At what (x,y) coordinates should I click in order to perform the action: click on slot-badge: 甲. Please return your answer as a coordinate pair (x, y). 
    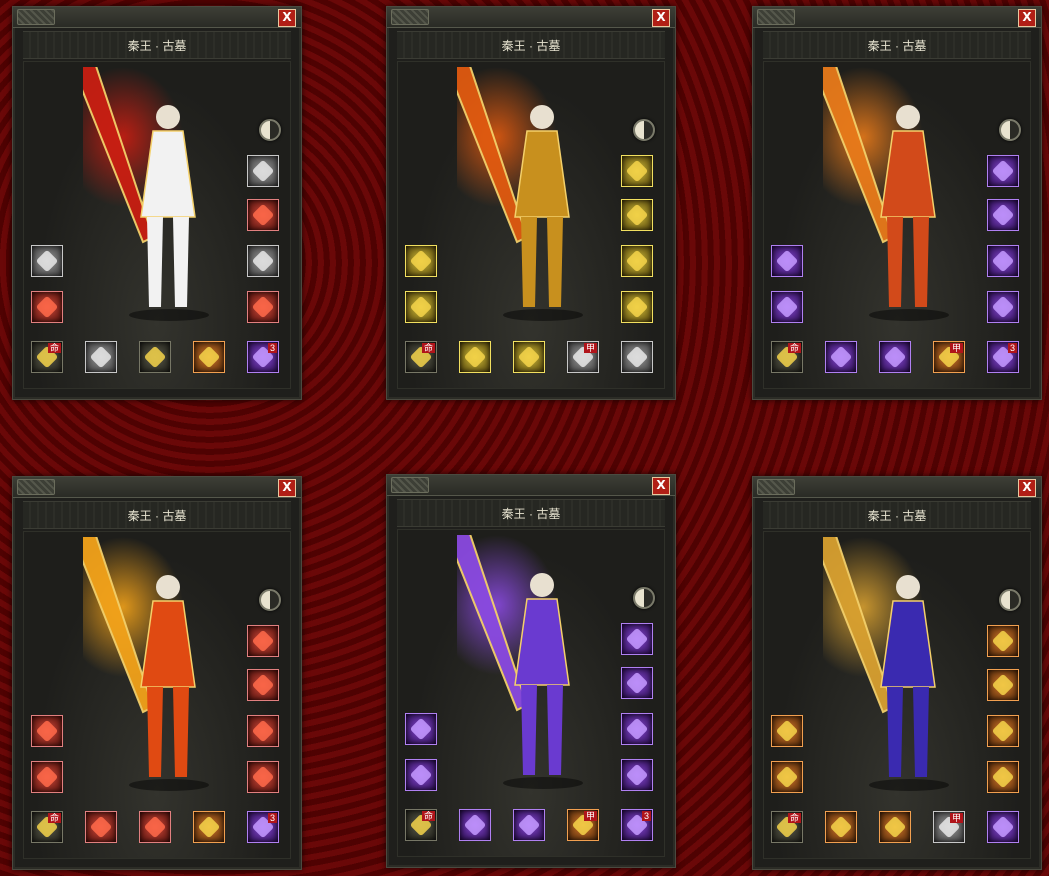
    Looking at the image, I should click on (956, 818).